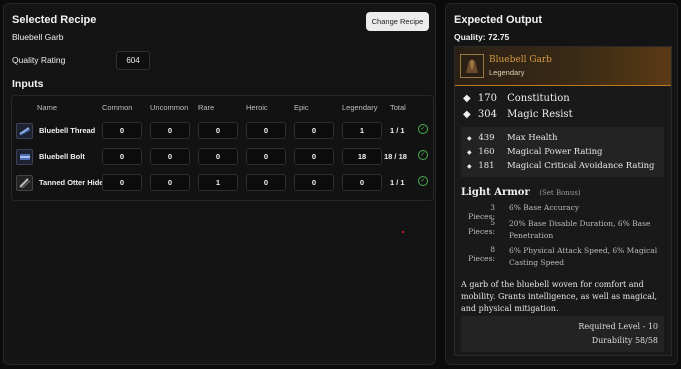 The image size is (681, 369). Describe the element at coordinates (520, 60) in the screenshot. I see `item-name: Bluebell Garb` at that location.